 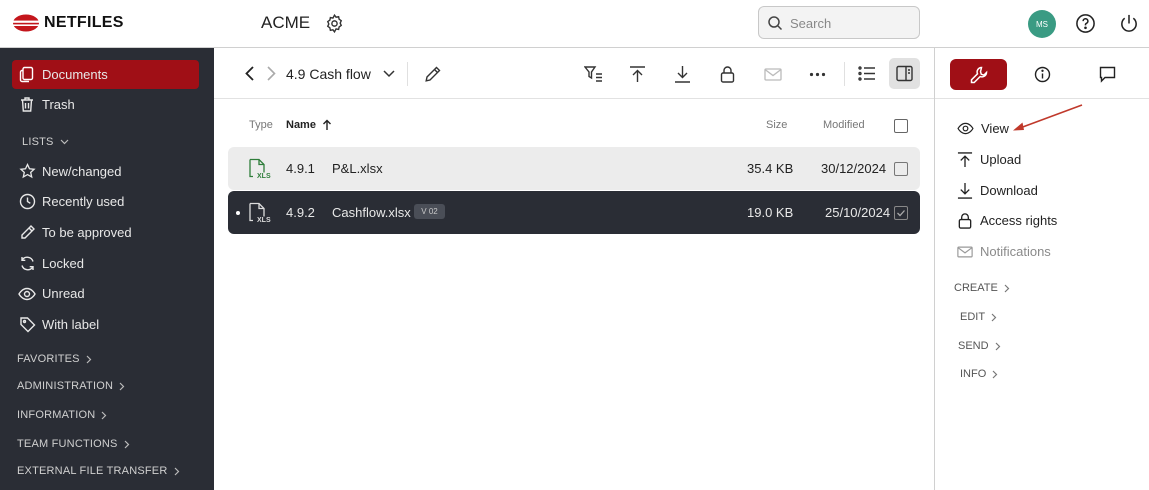 I want to click on file-modified: 25/10/2024, so click(x=858, y=212).